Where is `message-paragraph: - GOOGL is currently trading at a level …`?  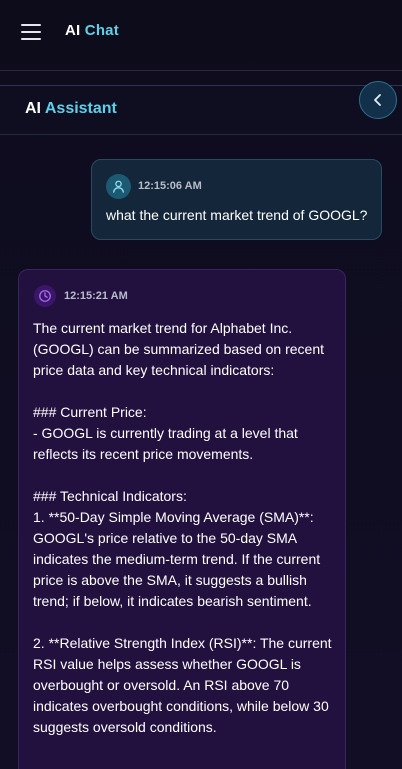 message-paragraph: - GOOGL is currently trading at a level … is located at coordinates (165, 443).